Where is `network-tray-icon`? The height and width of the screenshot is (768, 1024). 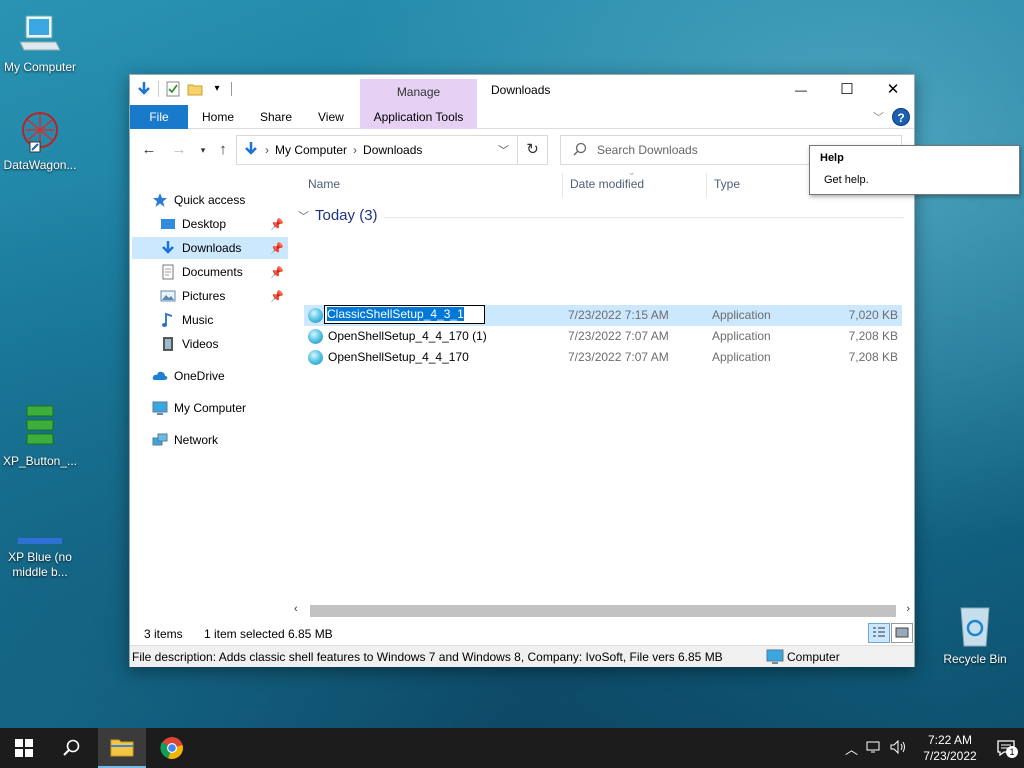
network-tray-icon is located at coordinates (874, 748).